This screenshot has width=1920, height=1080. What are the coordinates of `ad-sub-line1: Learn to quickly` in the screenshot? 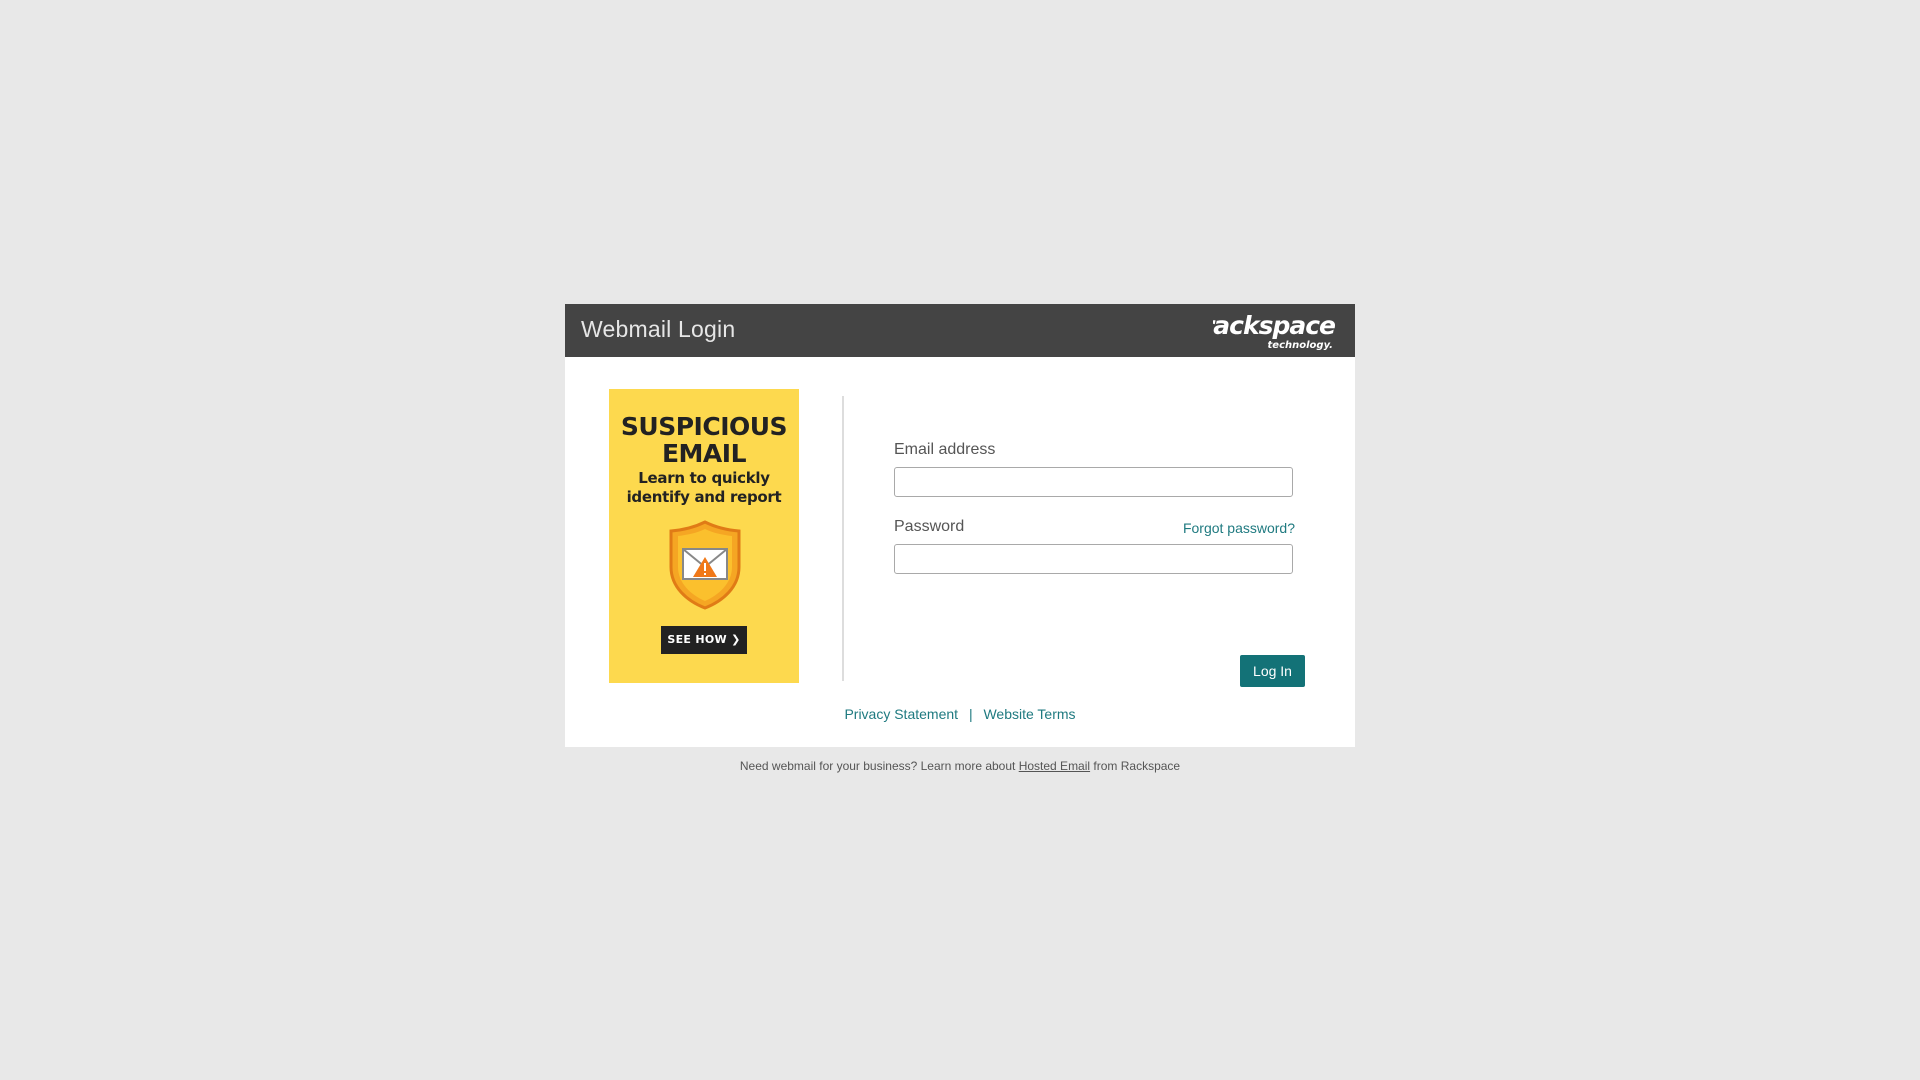 It's located at (704, 478).